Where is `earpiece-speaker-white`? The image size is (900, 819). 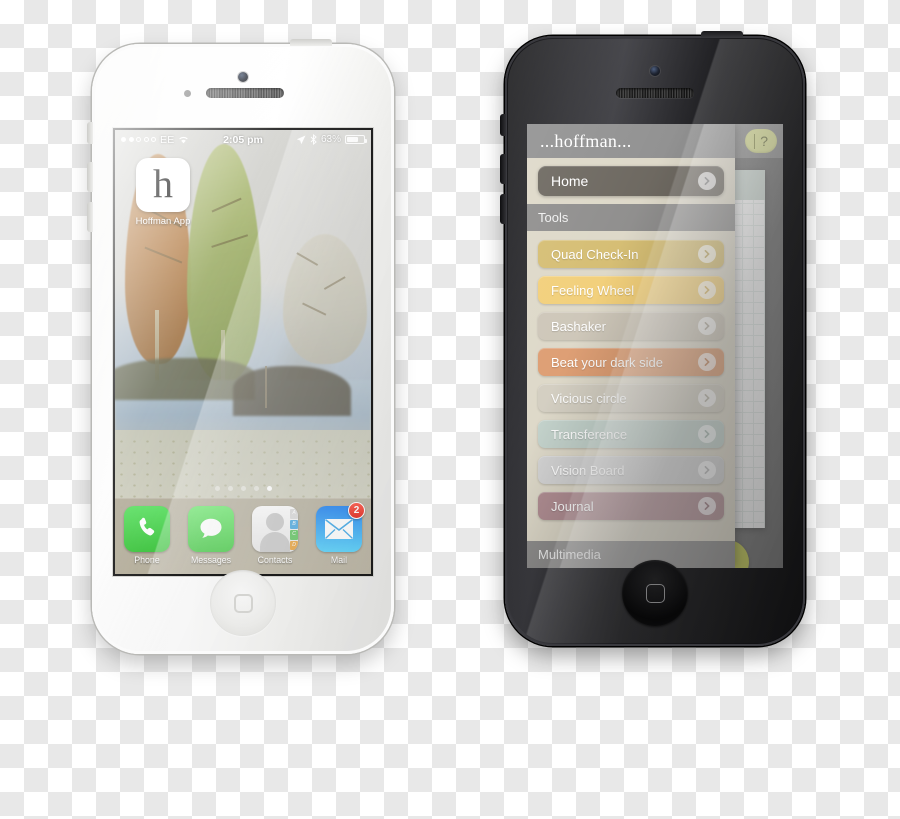
earpiece-speaker-white is located at coordinates (245, 93).